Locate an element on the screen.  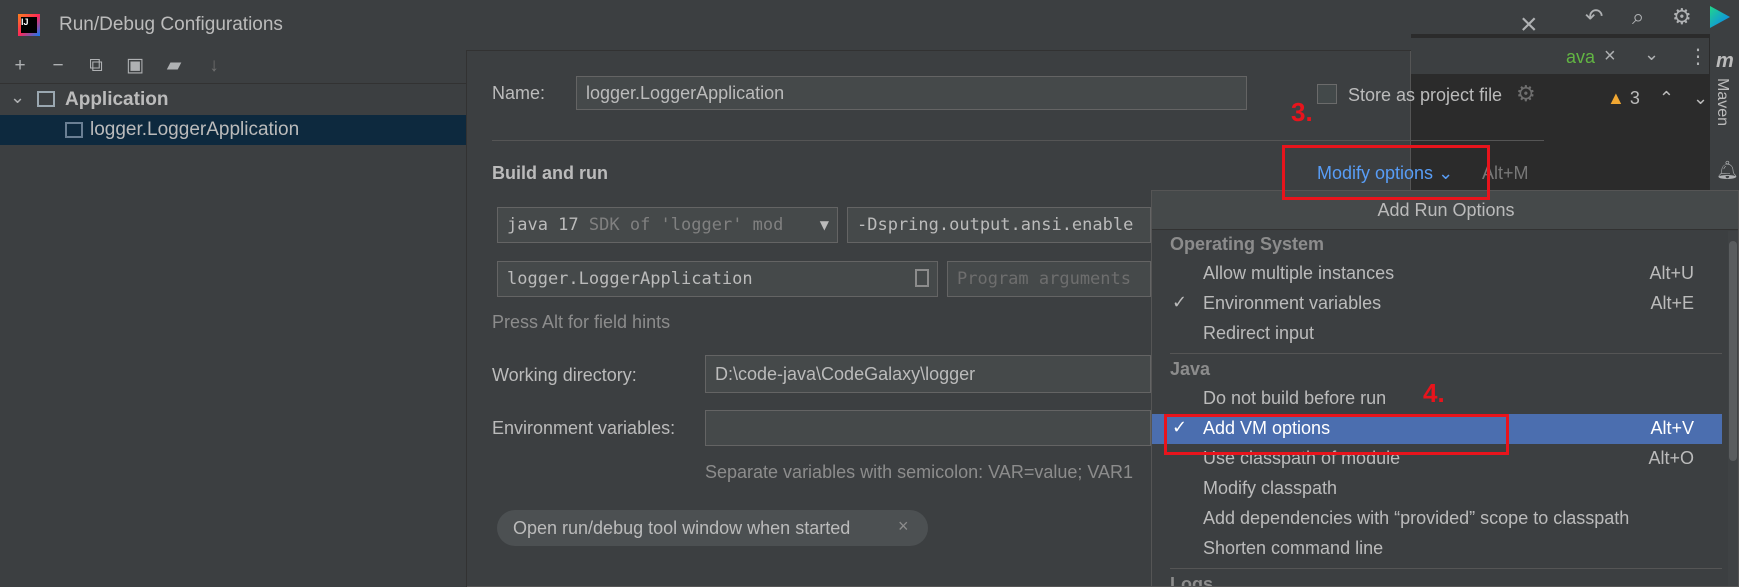
check-icon: ✓ is located at coordinates (1180, 302).